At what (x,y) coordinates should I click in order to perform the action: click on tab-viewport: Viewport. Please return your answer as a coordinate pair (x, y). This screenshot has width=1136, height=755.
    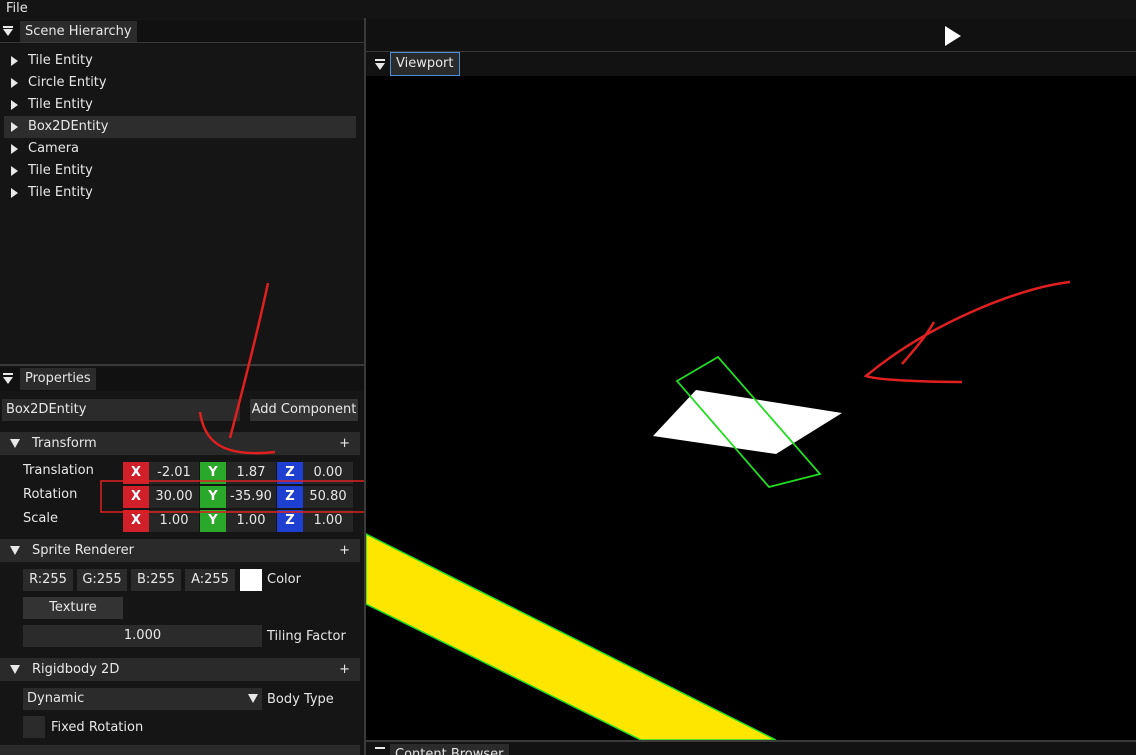
    Looking at the image, I should click on (425, 64).